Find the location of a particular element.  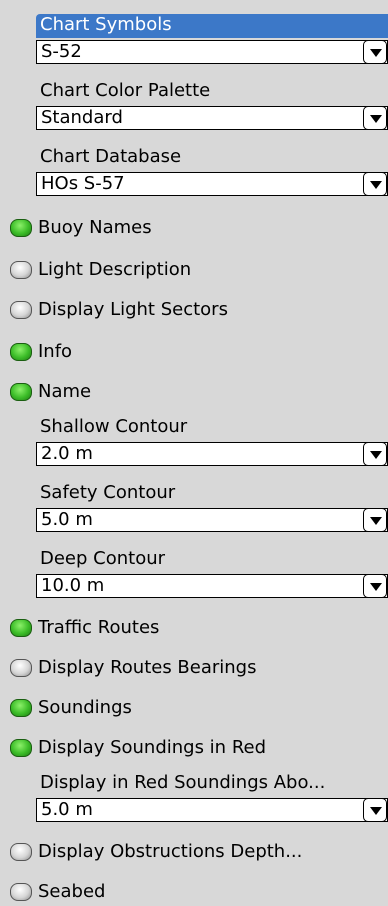

light-description-label: Light Description is located at coordinates (115, 269).